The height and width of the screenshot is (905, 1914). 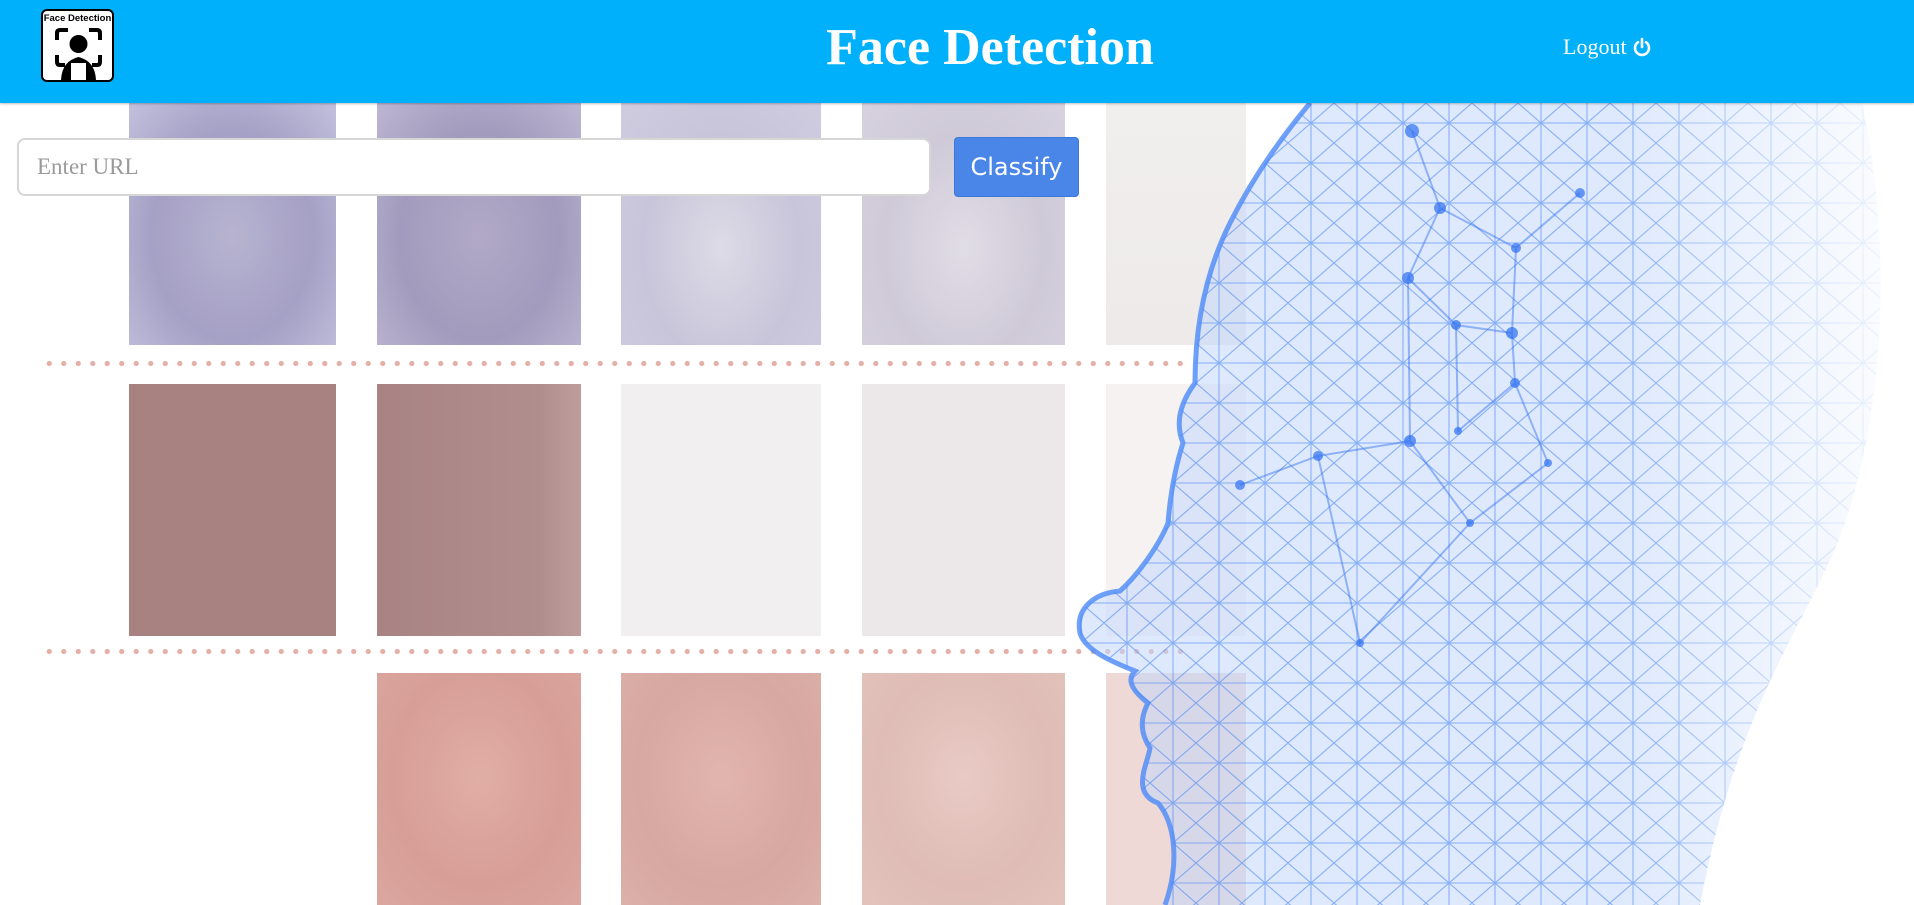 I want to click on url-input, so click(x=474, y=167).